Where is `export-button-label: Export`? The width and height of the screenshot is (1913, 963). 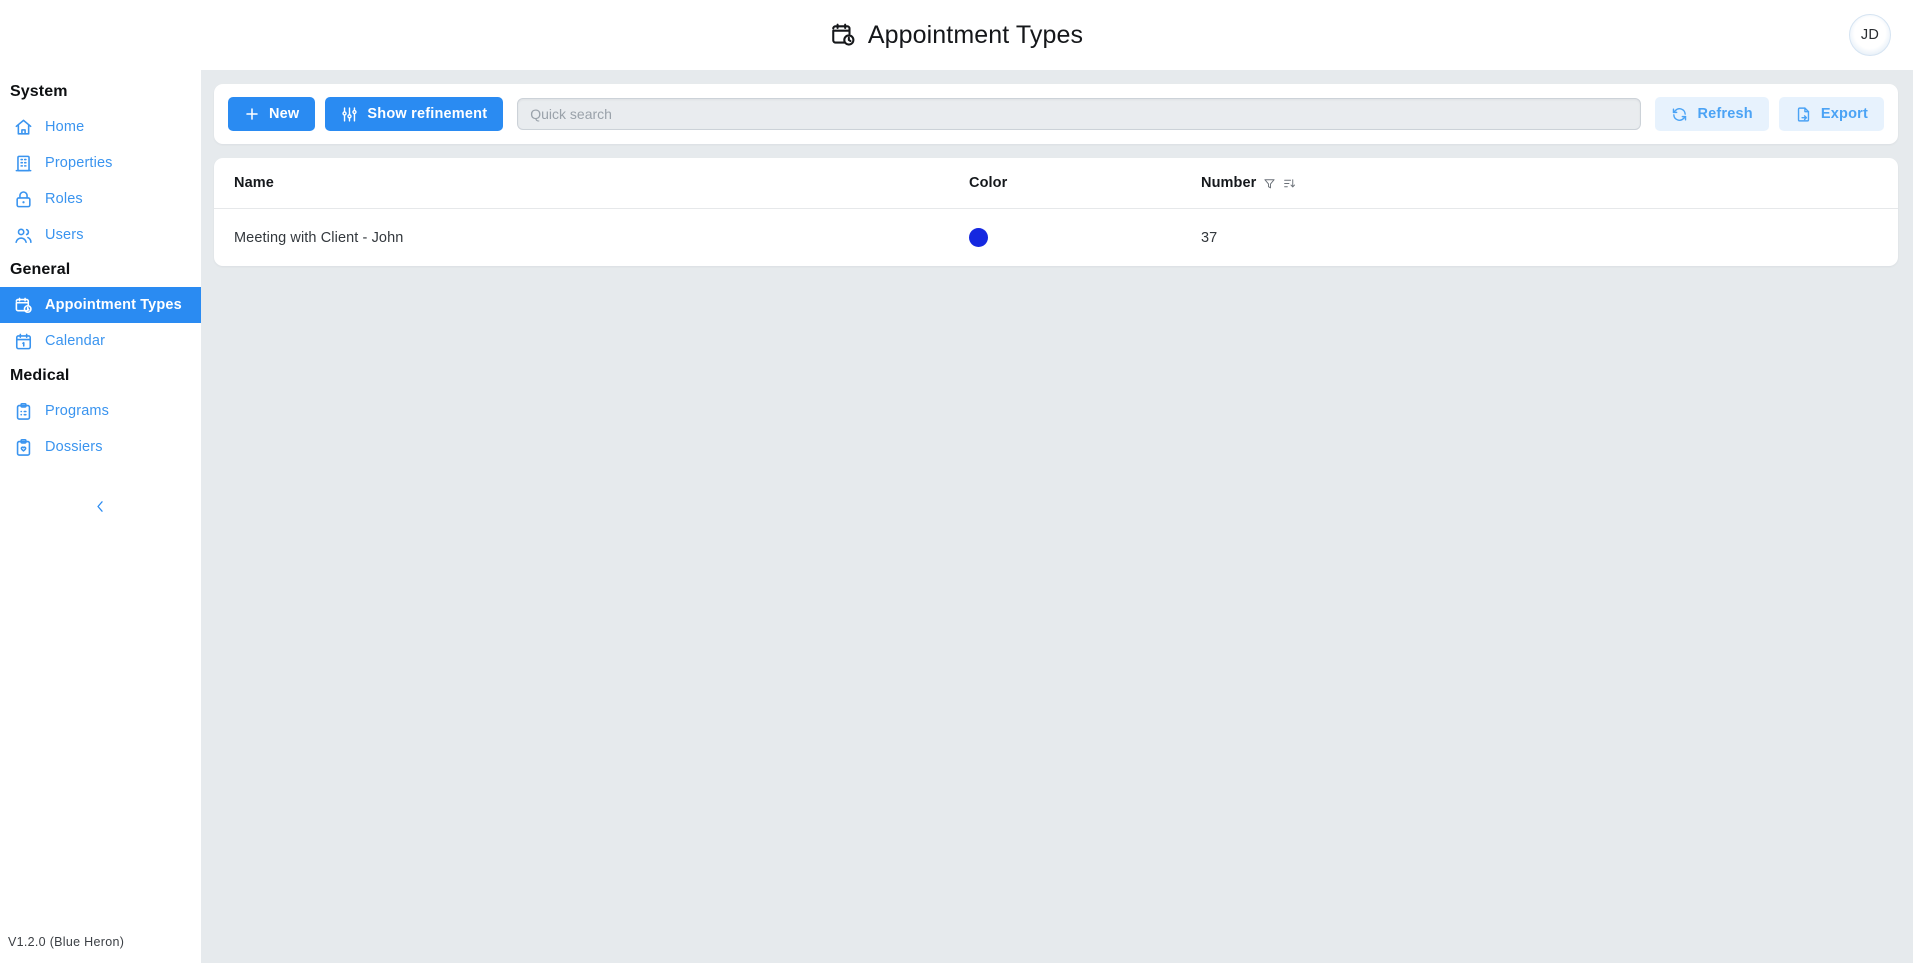 export-button-label: Export is located at coordinates (1844, 114).